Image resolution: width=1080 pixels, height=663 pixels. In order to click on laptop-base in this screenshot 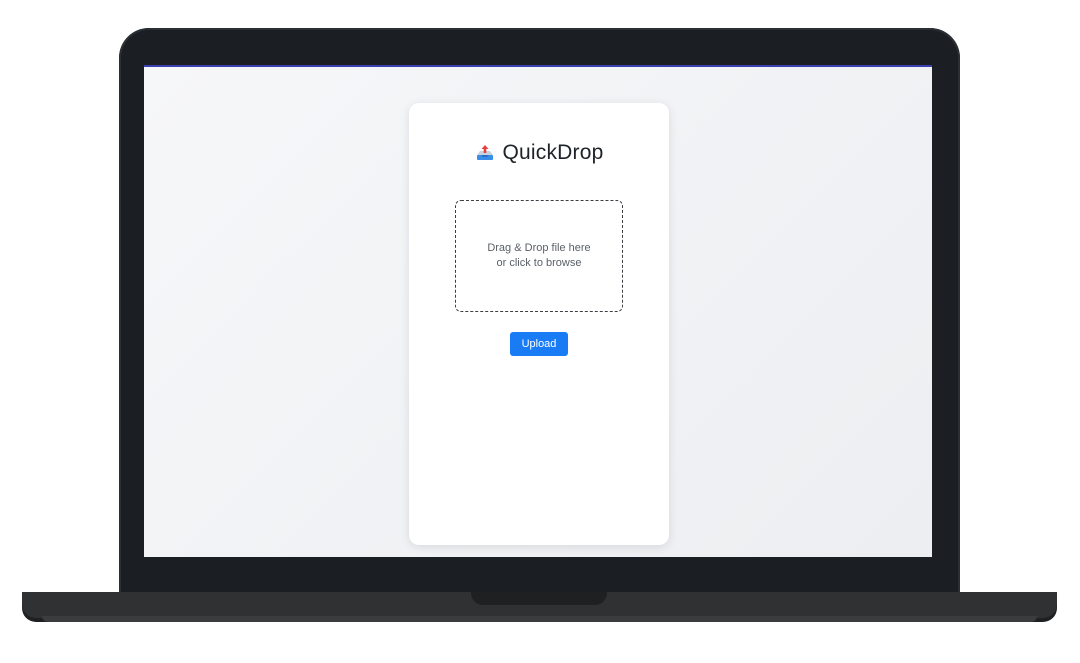, I will do `click(539, 605)`.